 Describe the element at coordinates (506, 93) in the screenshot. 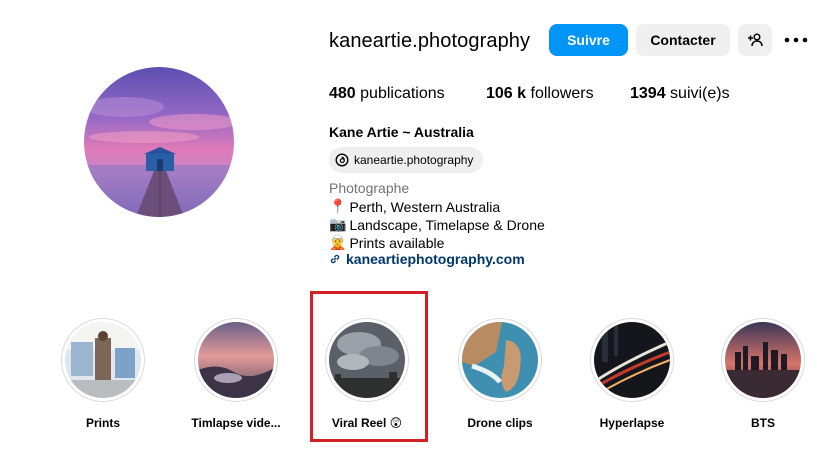

I see `followers-count-value: 106 k` at that location.